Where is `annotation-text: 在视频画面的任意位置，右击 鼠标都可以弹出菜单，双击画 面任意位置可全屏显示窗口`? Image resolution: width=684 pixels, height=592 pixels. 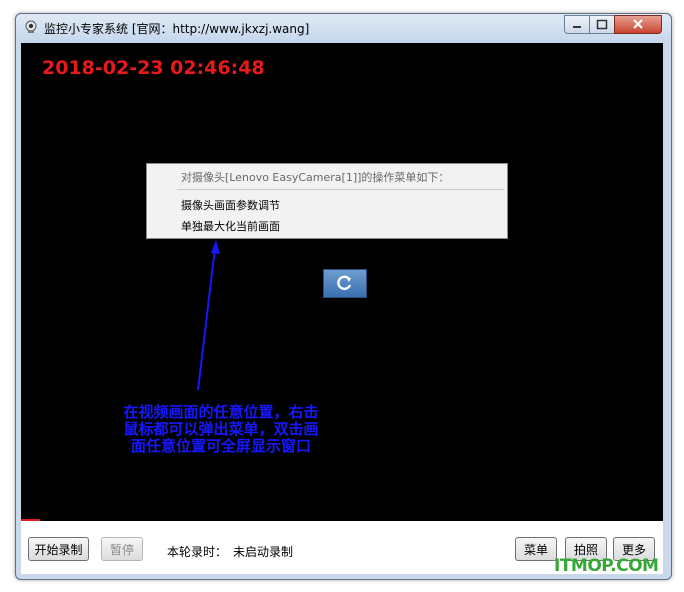
annotation-text: 在视频画面的任意位置，右击 鼠标都可以弹出菜单，双击画 面任意位置可全屏显示窗口 is located at coordinates (221, 429).